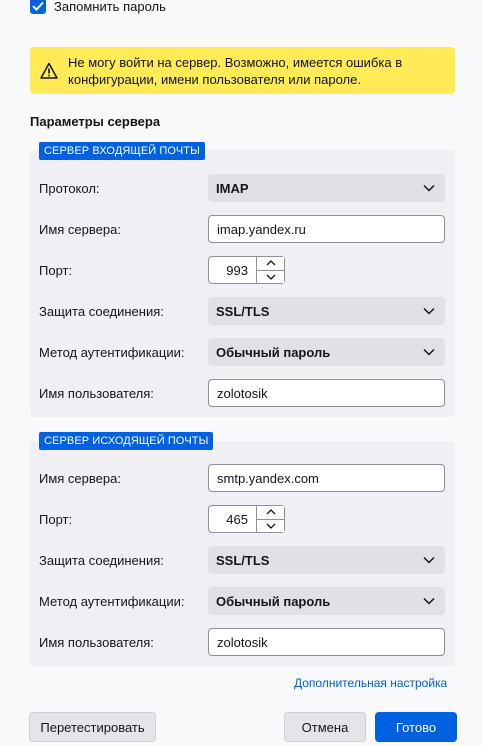 The width and height of the screenshot is (483, 746). Describe the element at coordinates (370, 683) in the screenshot. I see `advanced-config-link: Дополнительная настройка` at that location.